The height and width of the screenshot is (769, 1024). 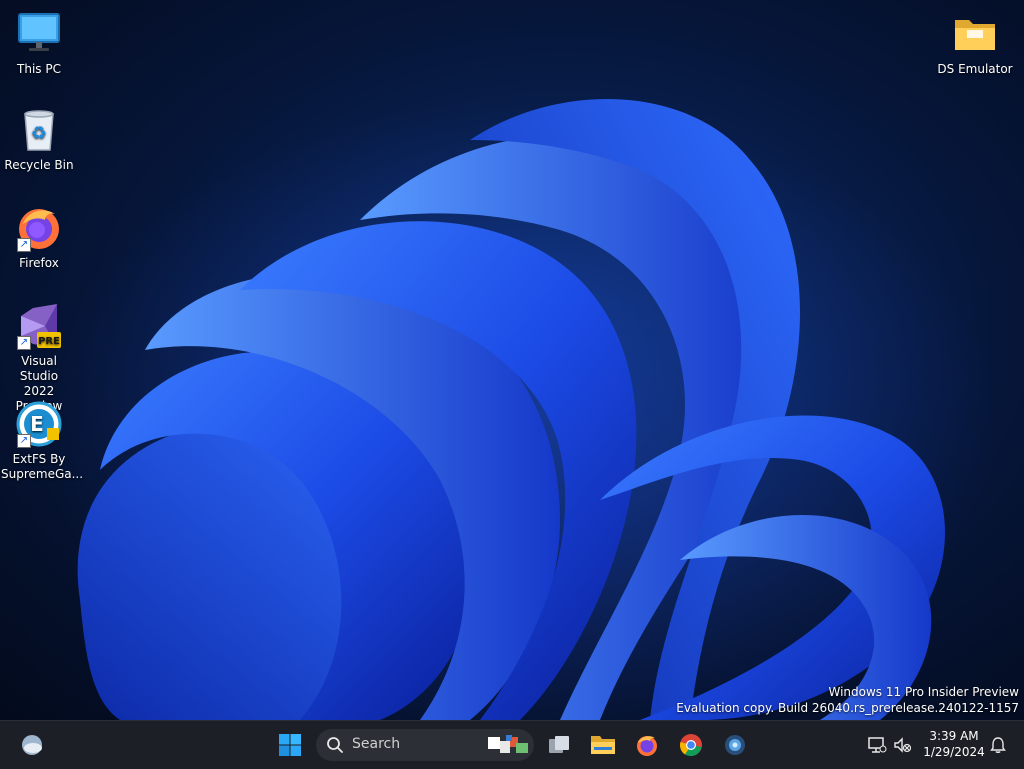 I want to click on weather-cloud-icon, so click(x=32, y=745).